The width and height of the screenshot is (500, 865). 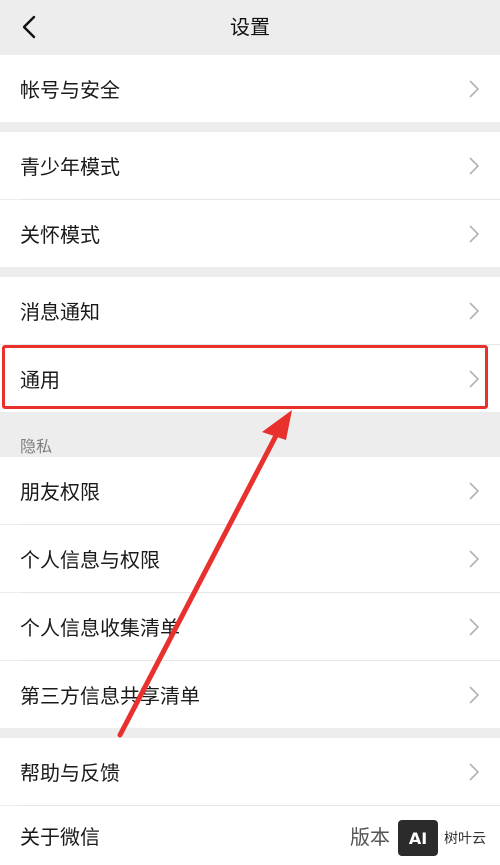 What do you see at coordinates (204, 574) in the screenshot?
I see `annotation-arrow` at bounding box center [204, 574].